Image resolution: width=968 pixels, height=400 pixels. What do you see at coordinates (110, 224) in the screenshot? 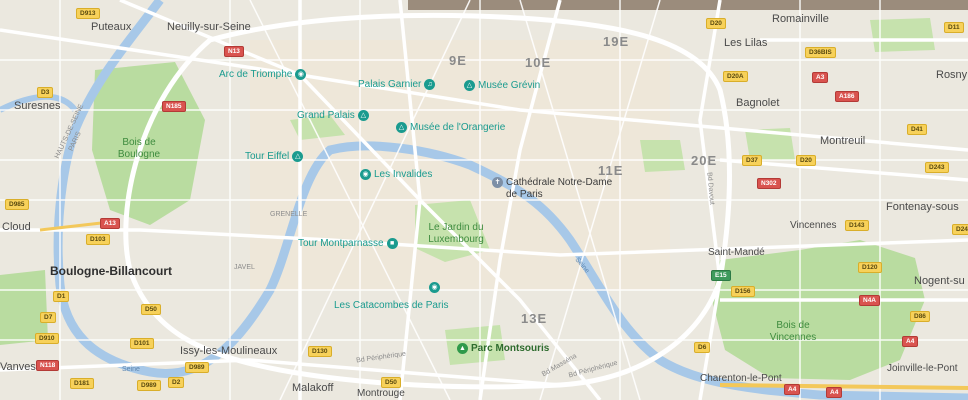
I see `road-shield-a13: A13` at bounding box center [110, 224].